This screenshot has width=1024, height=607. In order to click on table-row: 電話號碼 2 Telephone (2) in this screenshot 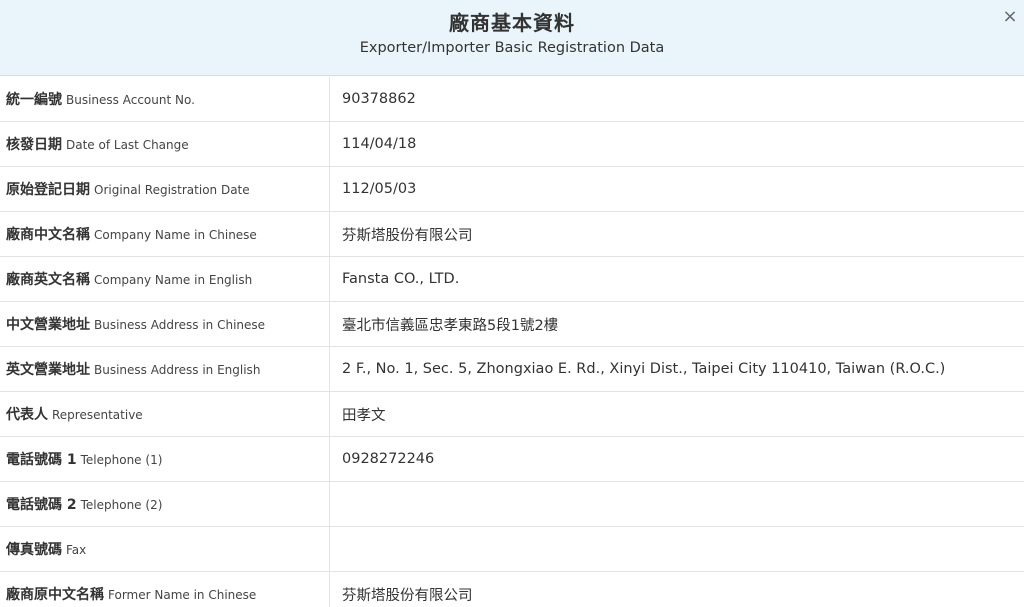, I will do `click(512, 504)`.